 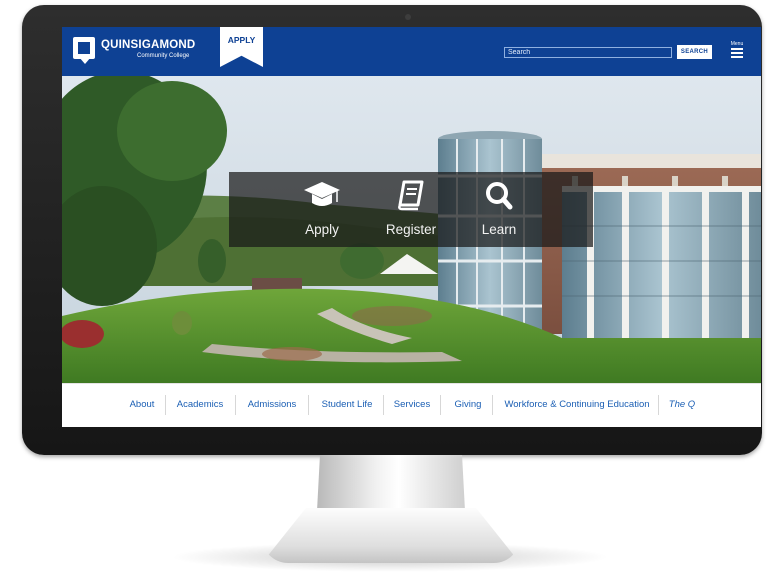 What do you see at coordinates (241, 47) in the screenshot?
I see `apply-ribbon-button: APPLY` at bounding box center [241, 47].